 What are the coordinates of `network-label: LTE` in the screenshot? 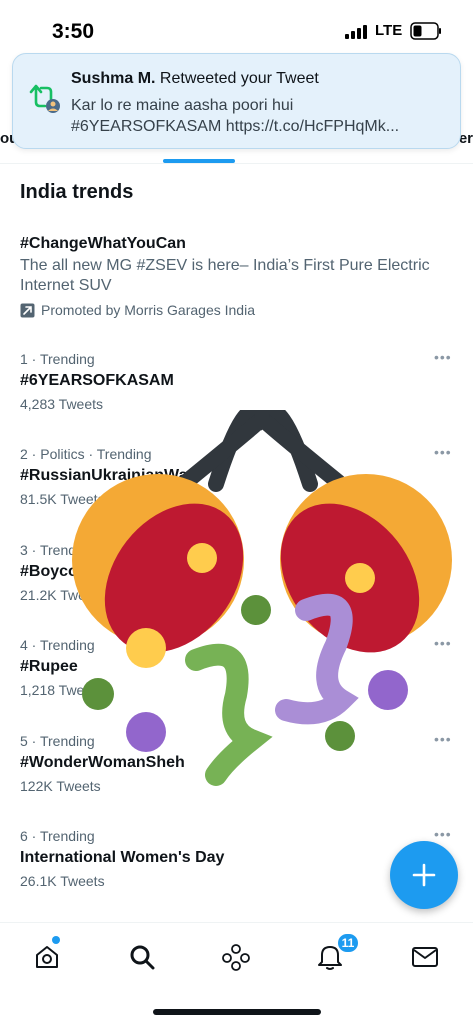 It's located at (389, 30).